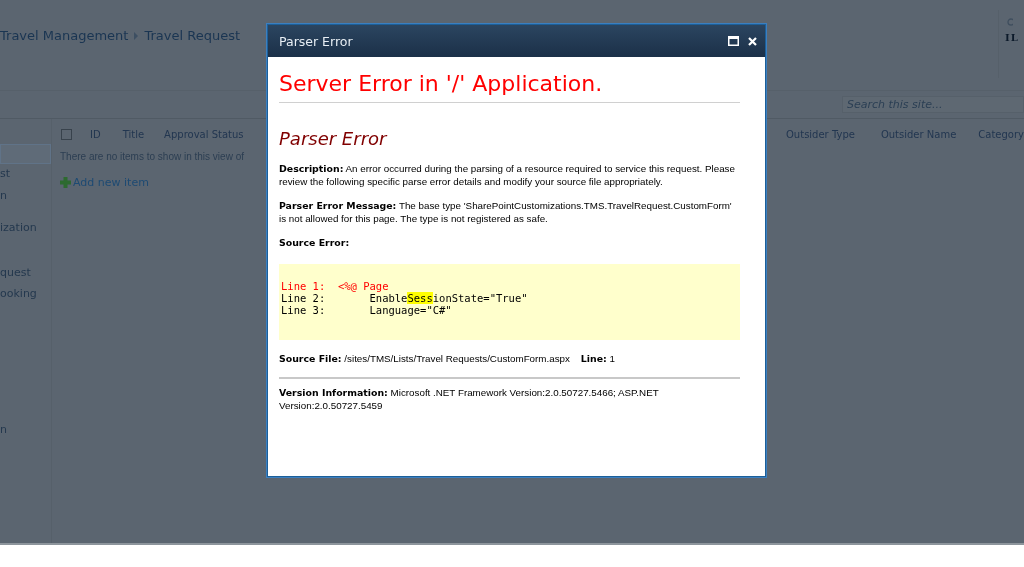  I want to click on nav-item-highlight, so click(25, 154).